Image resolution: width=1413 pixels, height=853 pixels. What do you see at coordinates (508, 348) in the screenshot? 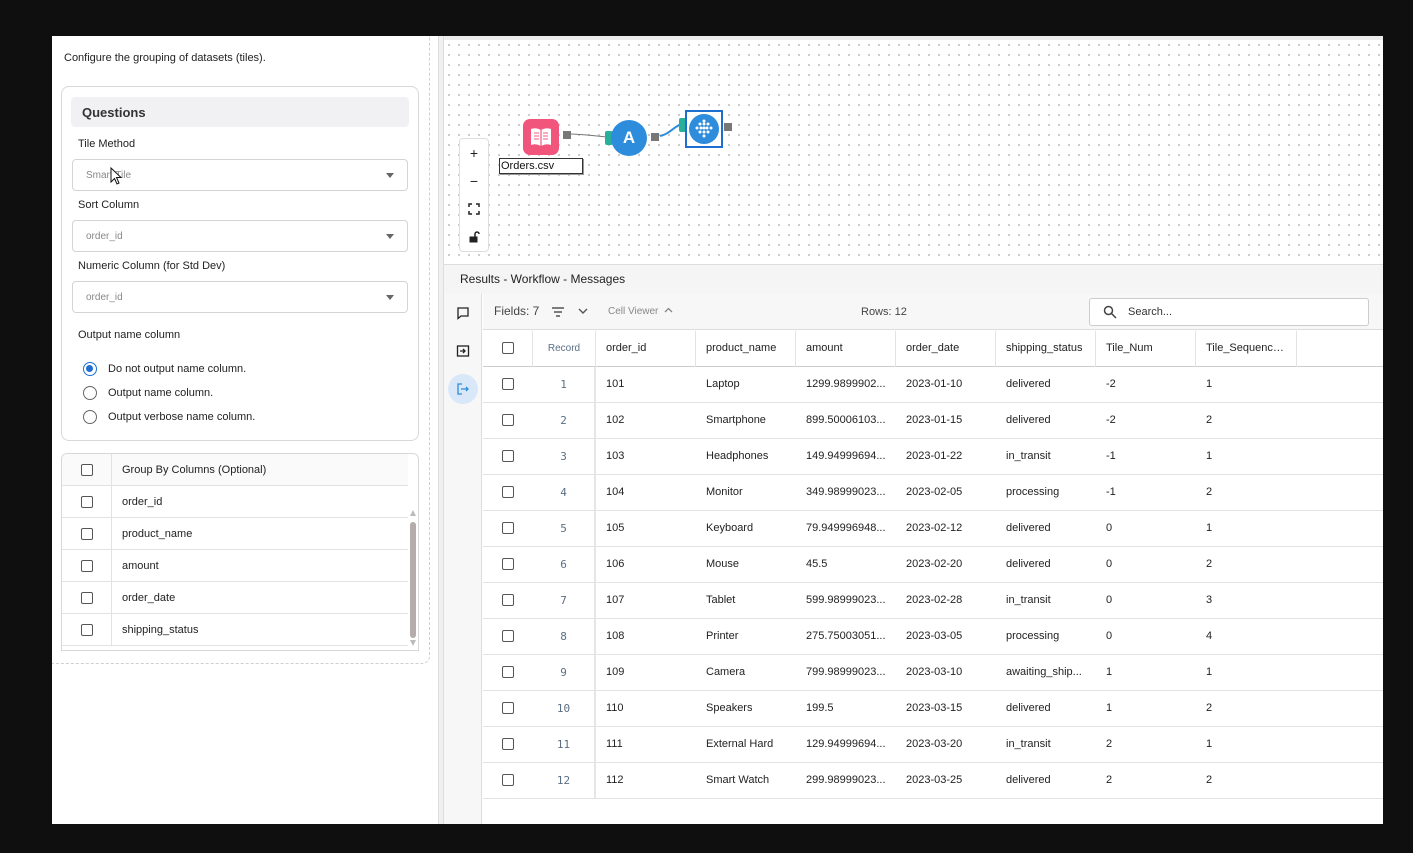
I see `select-all-checkbox` at bounding box center [508, 348].